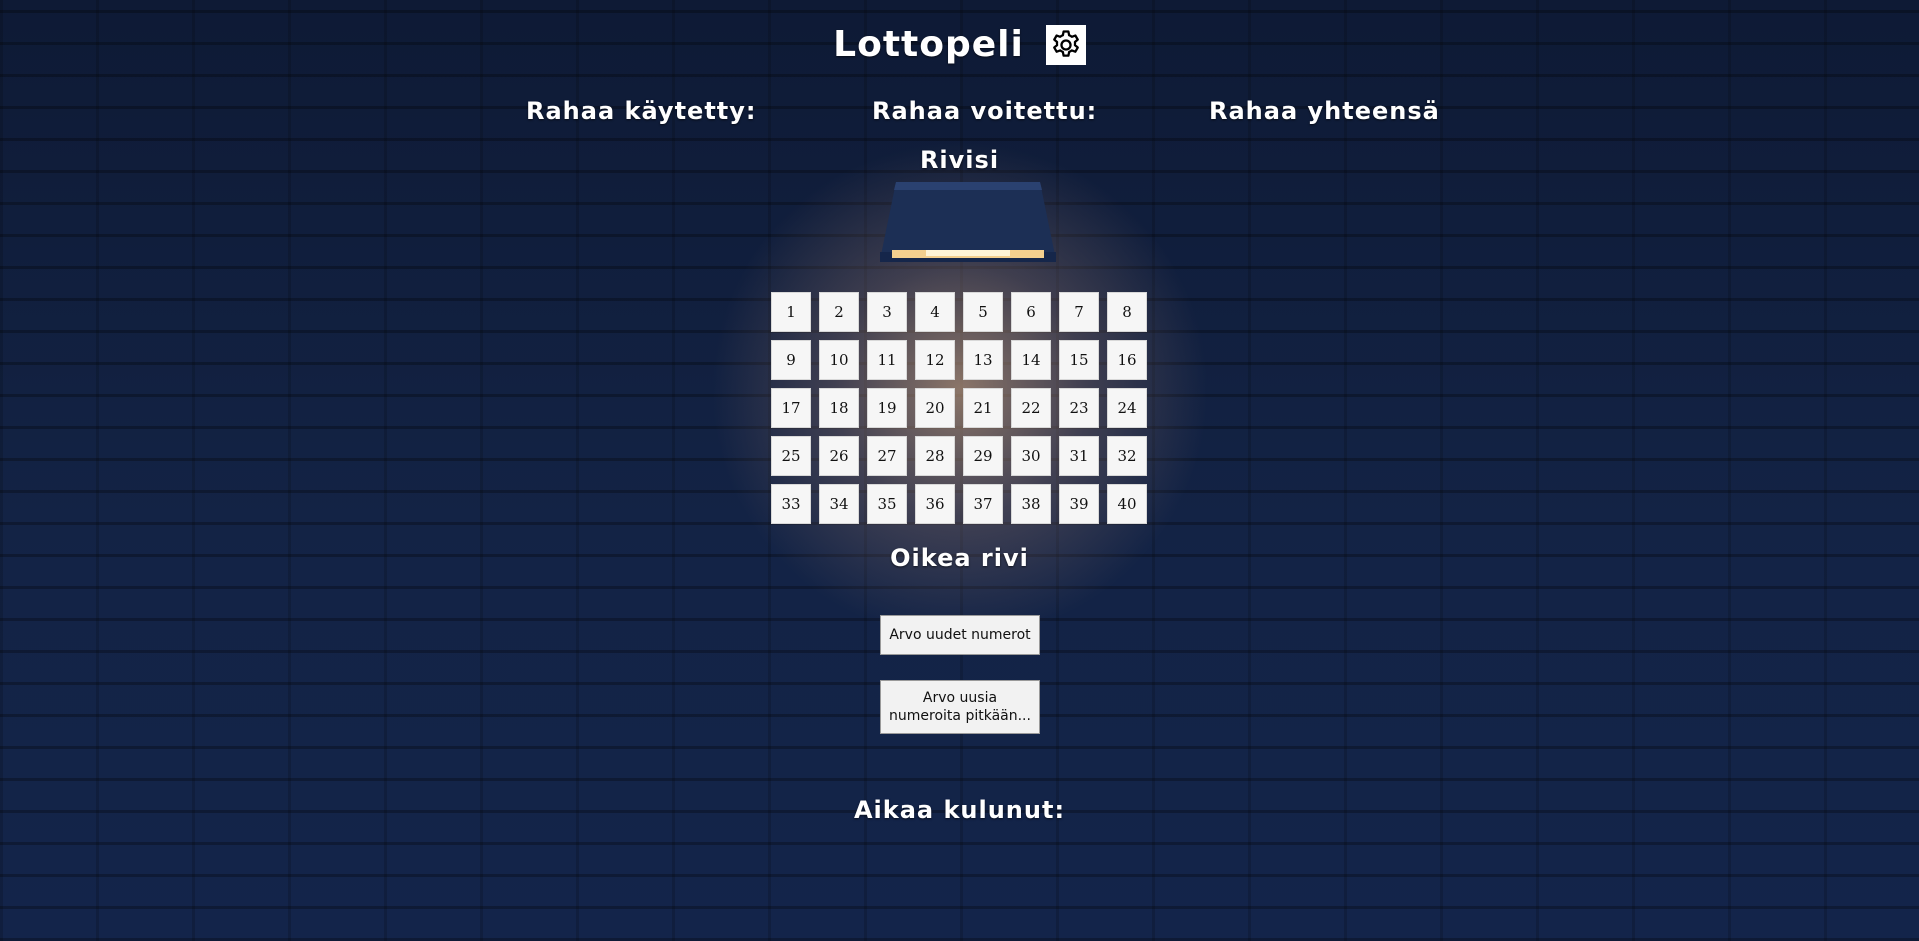 The width and height of the screenshot is (1919, 941). Describe the element at coordinates (887, 504) in the screenshot. I see `number-cell: 35` at that location.